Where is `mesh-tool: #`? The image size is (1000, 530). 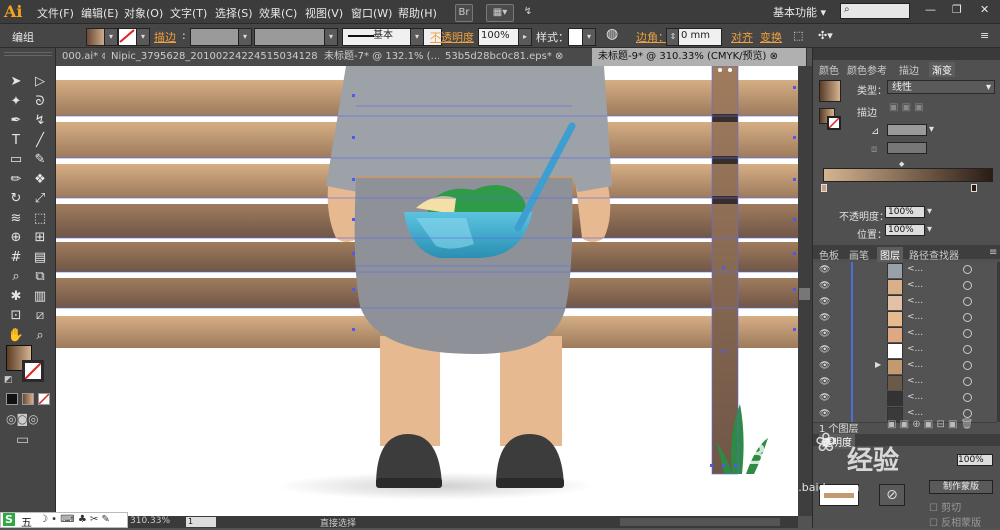
mesh-tool: # is located at coordinates (16, 258).